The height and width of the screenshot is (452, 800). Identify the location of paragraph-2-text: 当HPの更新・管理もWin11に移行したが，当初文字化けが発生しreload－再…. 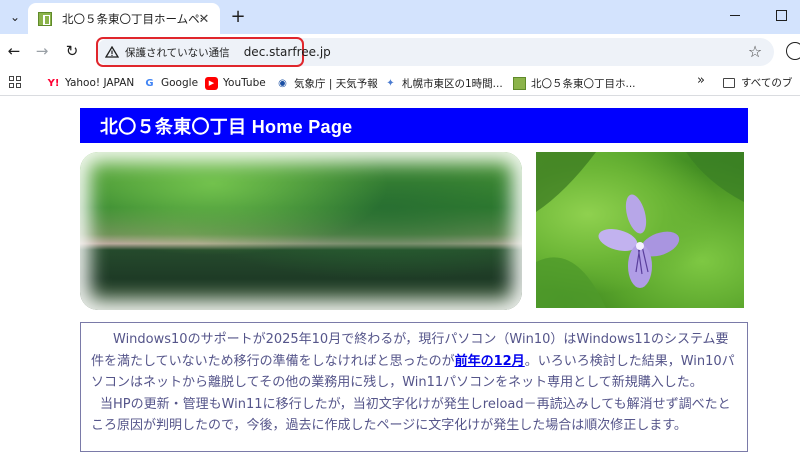
(411, 415).